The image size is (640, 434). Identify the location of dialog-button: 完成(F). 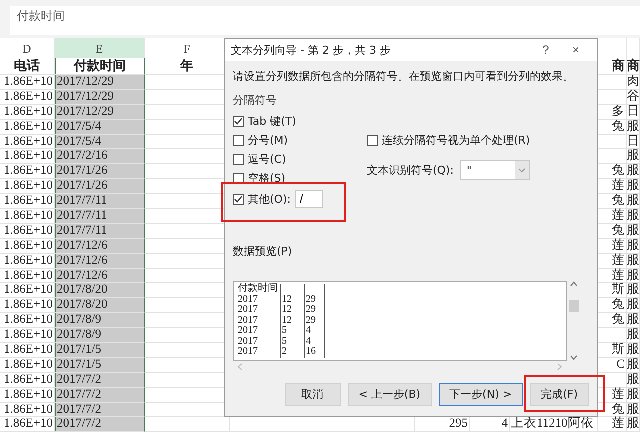
(559, 394).